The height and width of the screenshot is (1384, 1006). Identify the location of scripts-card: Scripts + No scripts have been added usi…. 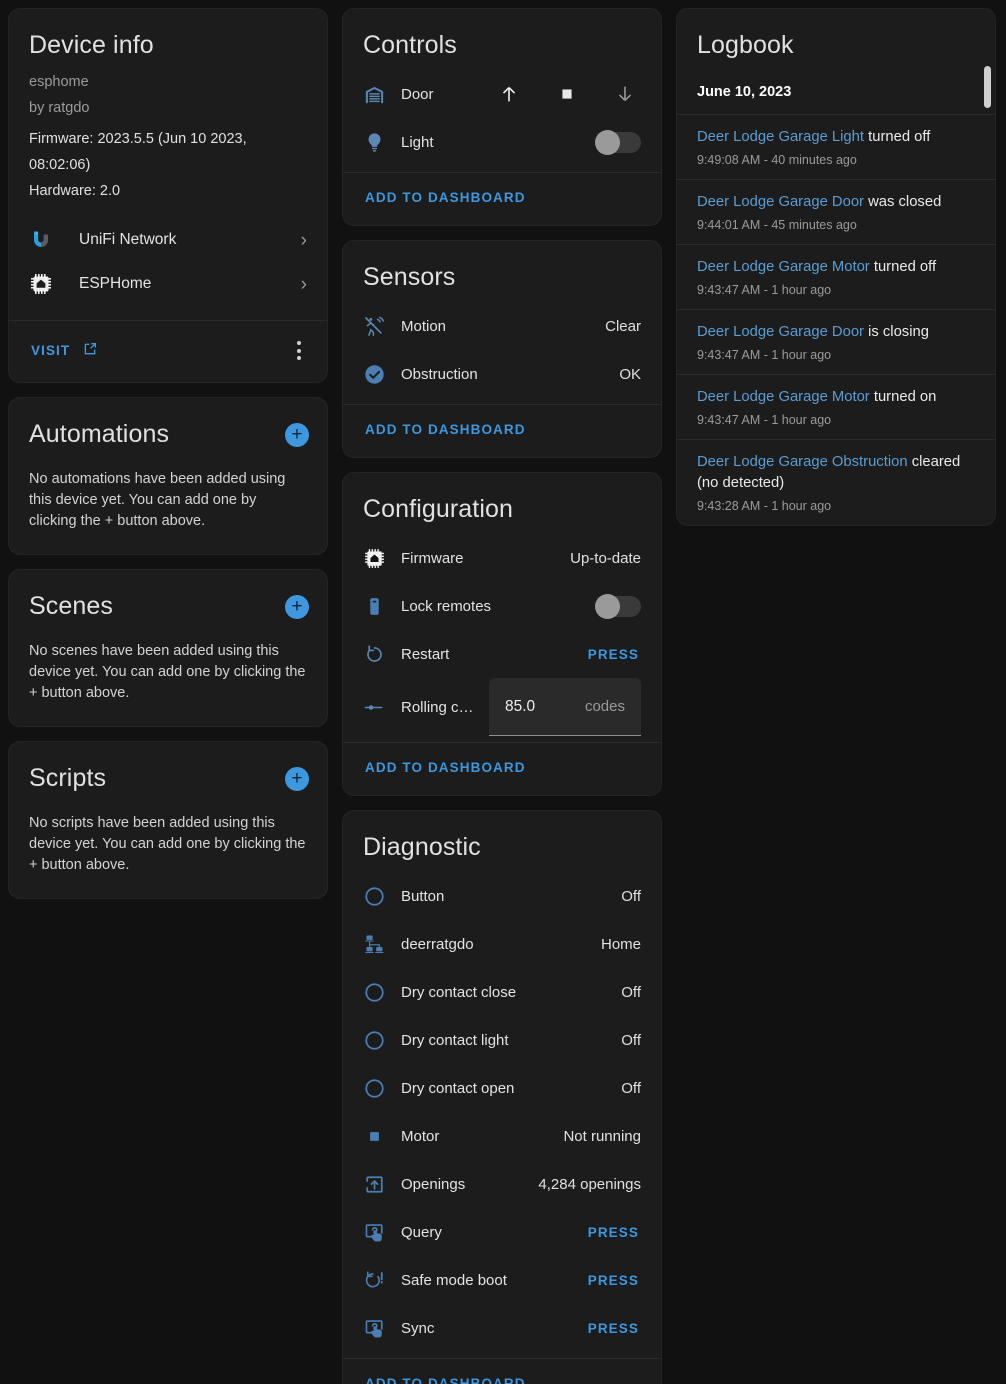
(168, 820).